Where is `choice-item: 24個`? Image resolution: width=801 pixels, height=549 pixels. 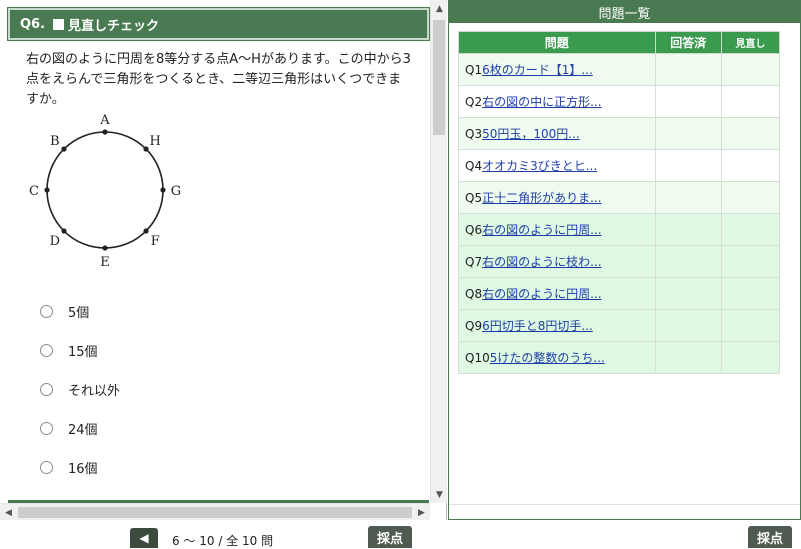 choice-item: 24個 is located at coordinates (80, 428).